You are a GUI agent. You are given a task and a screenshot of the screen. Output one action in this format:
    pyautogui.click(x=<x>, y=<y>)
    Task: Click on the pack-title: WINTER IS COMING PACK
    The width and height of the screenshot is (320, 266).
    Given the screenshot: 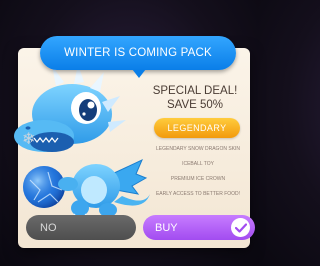 What is the action you would take?
    pyautogui.click(x=138, y=53)
    